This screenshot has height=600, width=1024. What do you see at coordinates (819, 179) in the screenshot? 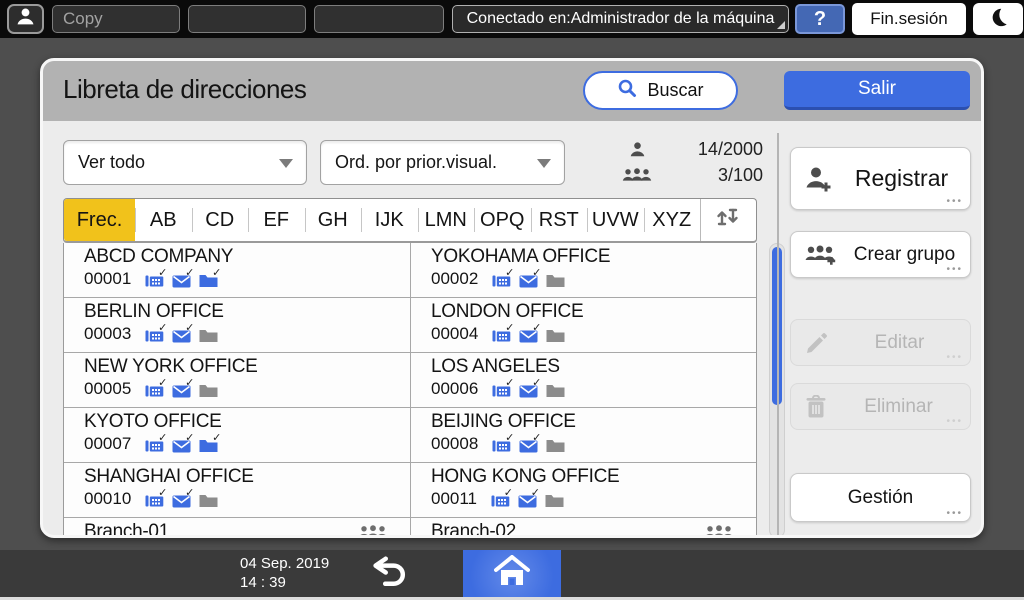
I see `person-add-icon` at bounding box center [819, 179].